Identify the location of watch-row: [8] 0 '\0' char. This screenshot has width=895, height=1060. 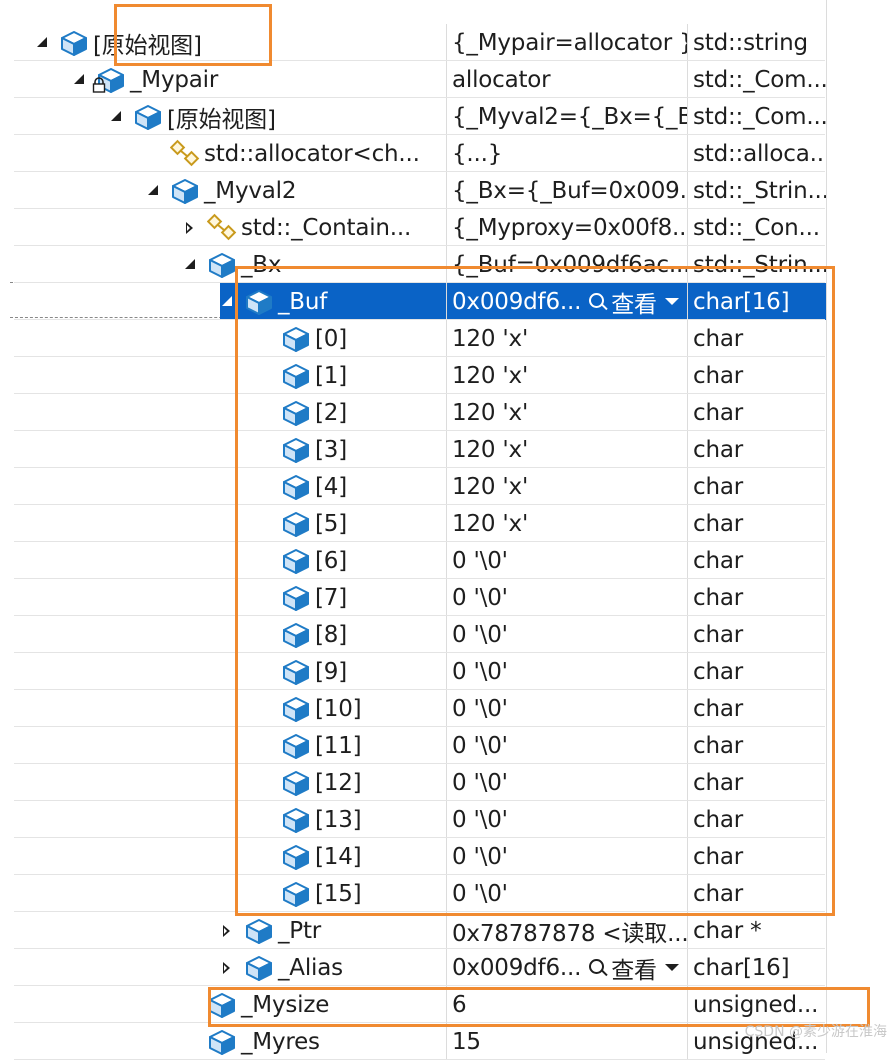
(447, 634).